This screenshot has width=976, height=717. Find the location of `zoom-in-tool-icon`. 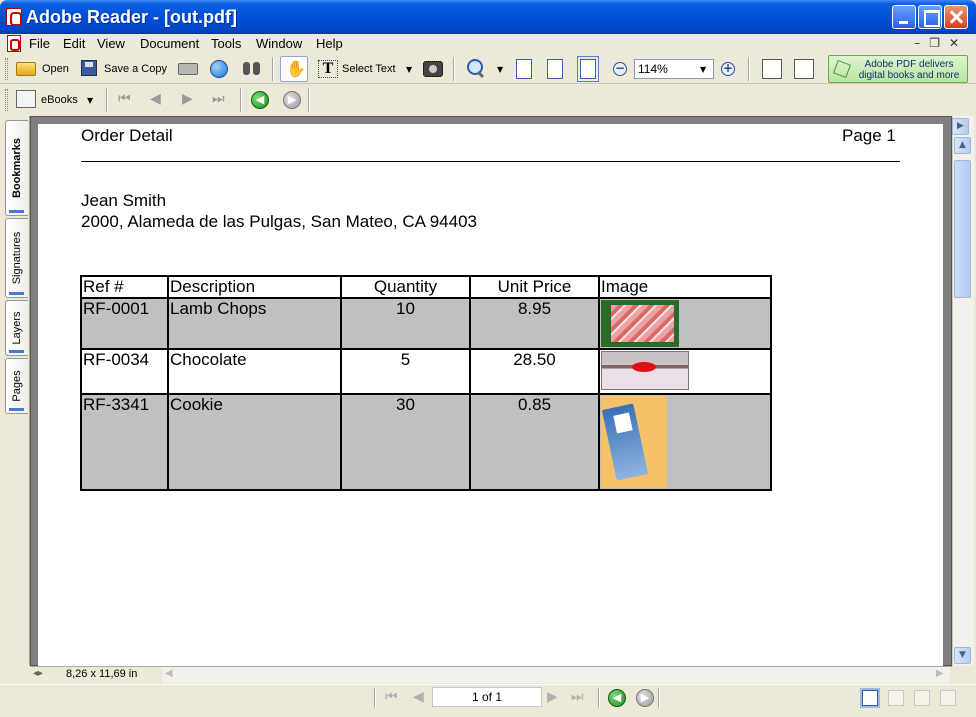

zoom-in-tool-icon is located at coordinates (476, 68).